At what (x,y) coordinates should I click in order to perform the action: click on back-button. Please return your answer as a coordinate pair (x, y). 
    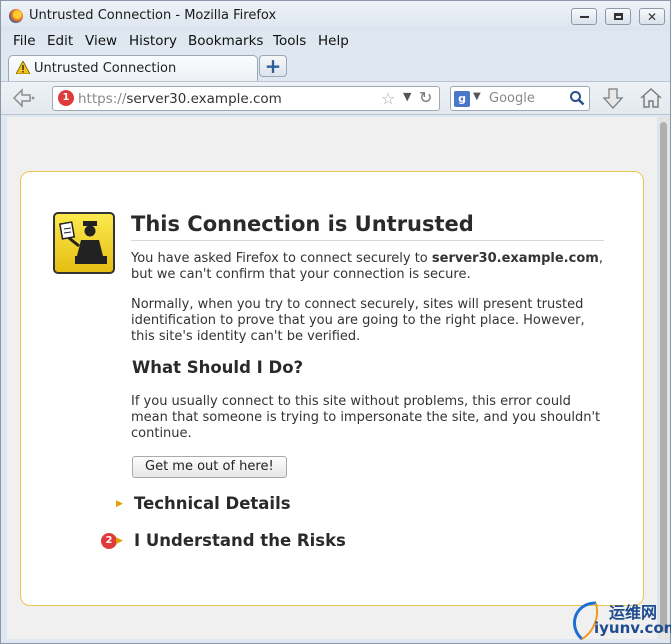
    Looking at the image, I should click on (26, 99).